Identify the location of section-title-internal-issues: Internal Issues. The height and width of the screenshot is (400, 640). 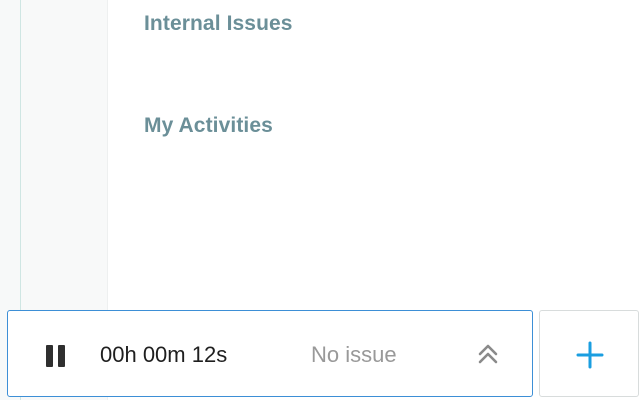
(218, 23).